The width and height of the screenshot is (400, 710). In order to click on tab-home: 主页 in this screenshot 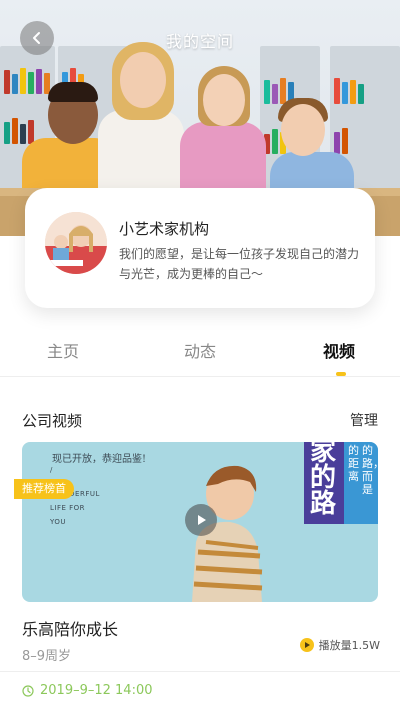, I will do `click(63, 350)`.